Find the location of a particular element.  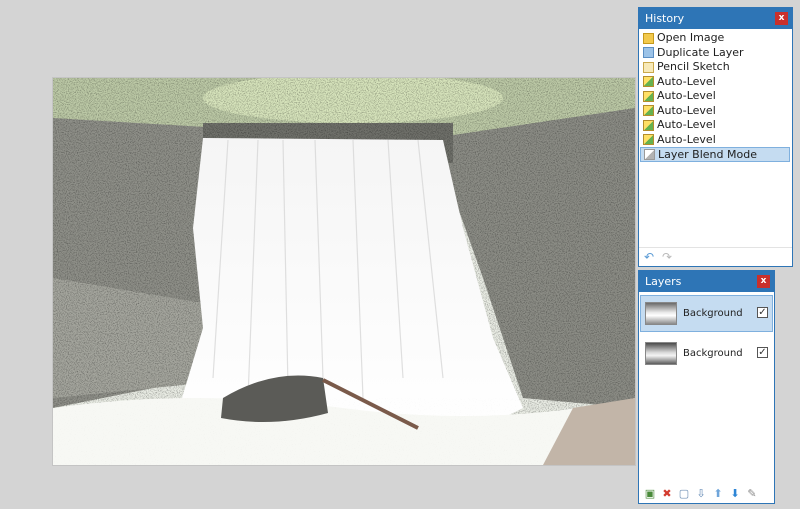

layers-close-button: x is located at coordinates (763, 281).